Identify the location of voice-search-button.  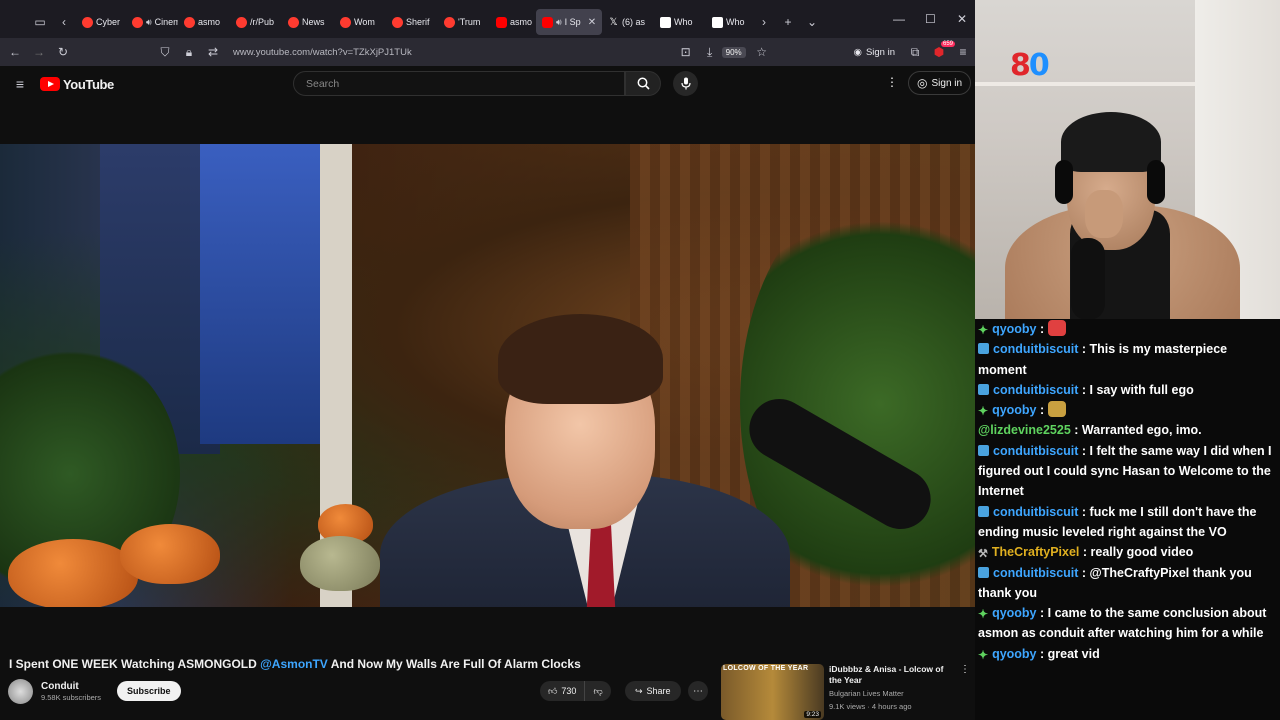
(685, 83).